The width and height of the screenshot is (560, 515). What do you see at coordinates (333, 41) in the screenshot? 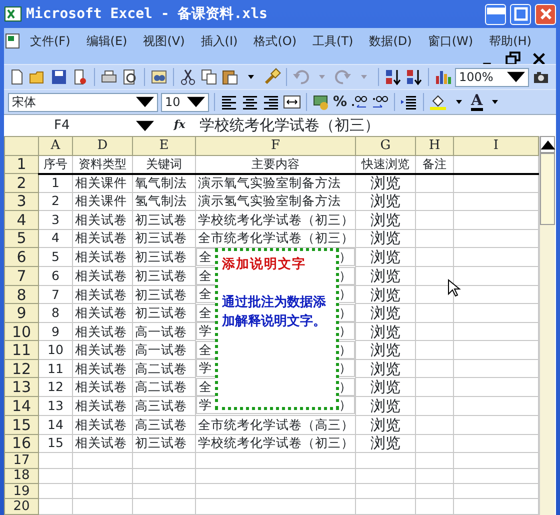
I see `menu-item: 工具(T)` at bounding box center [333, 41].